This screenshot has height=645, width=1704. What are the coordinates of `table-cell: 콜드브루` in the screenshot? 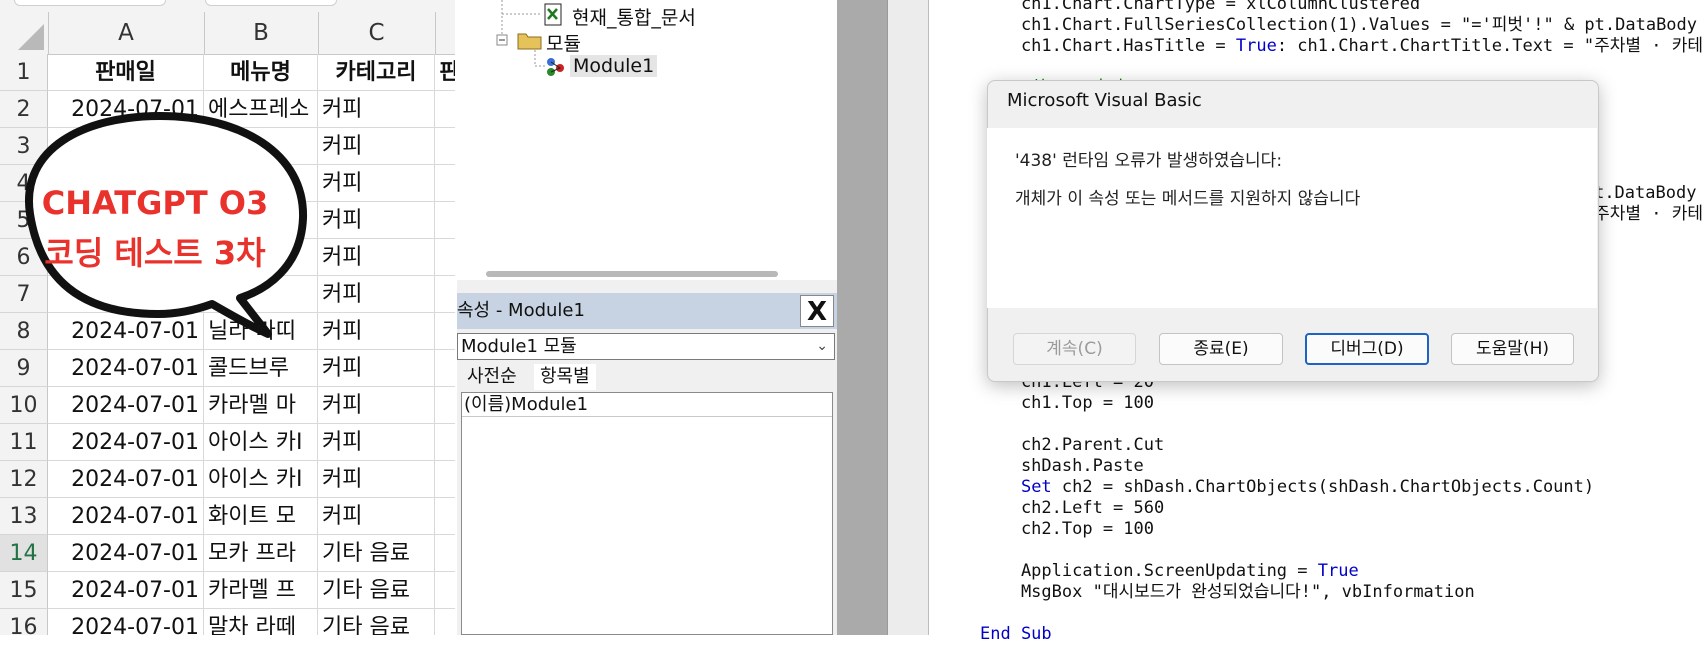 It's located at (261, 368).